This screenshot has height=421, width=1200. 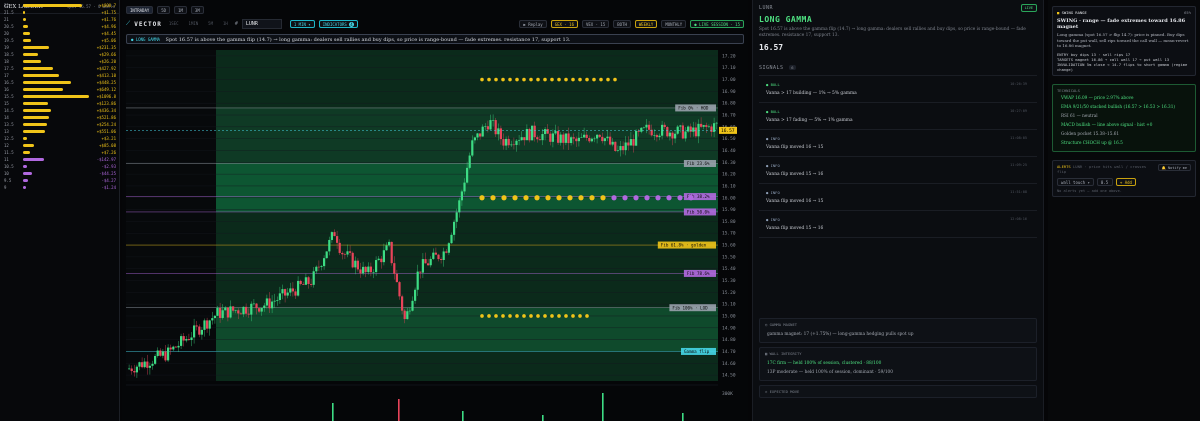 I want to click on signal-time: 11:08:05, so click(x=1018, y=138).